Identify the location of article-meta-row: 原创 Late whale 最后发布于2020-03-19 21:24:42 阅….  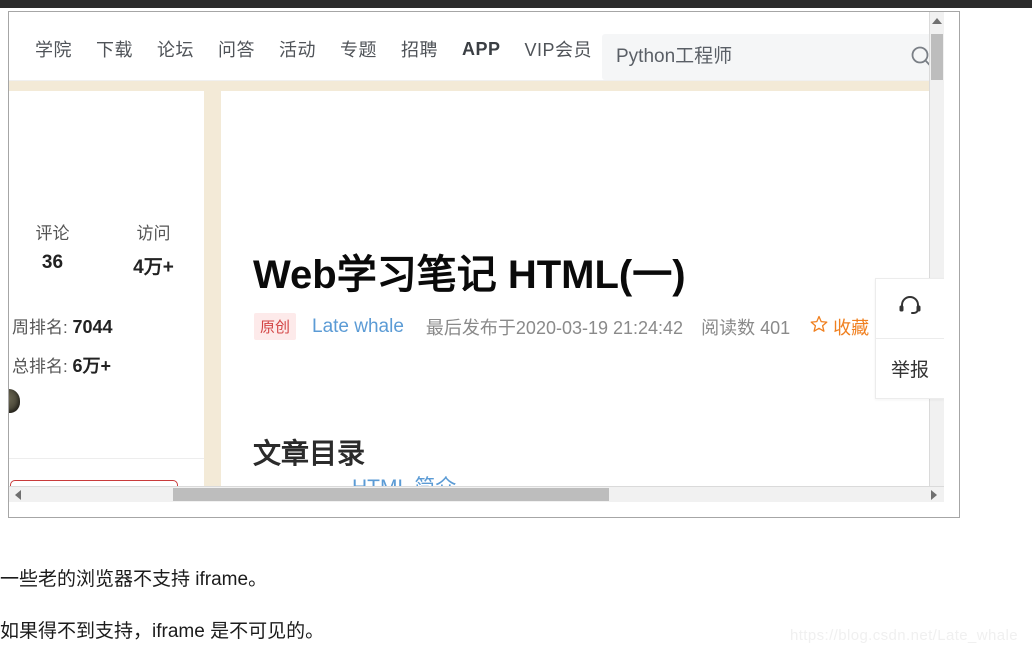
(581, 326).